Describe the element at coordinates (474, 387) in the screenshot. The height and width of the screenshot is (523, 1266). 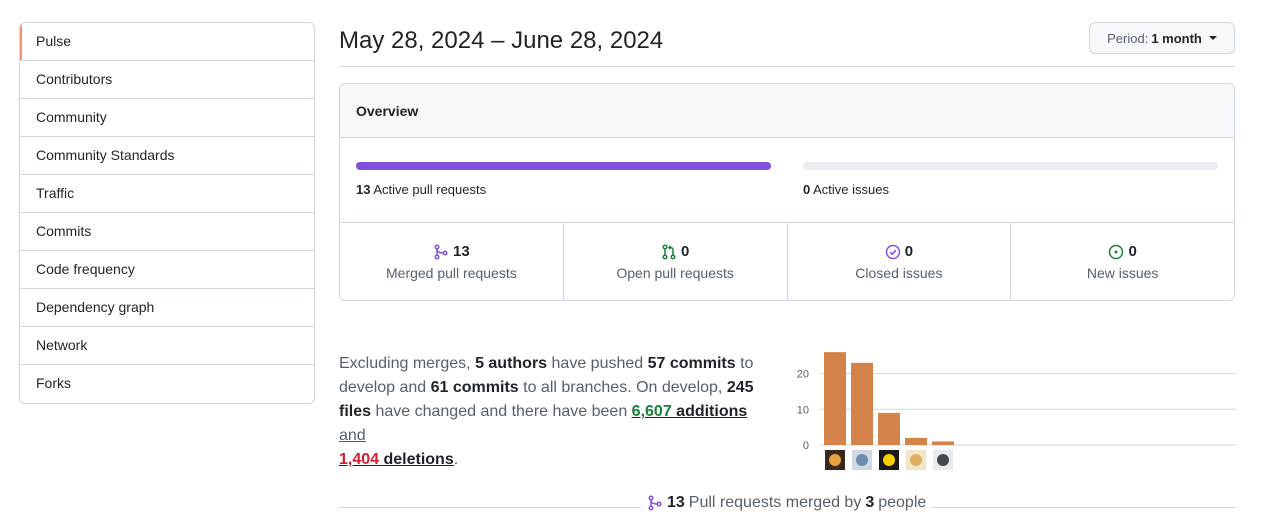
I see `commits-all-count: 61 commits` at that location.